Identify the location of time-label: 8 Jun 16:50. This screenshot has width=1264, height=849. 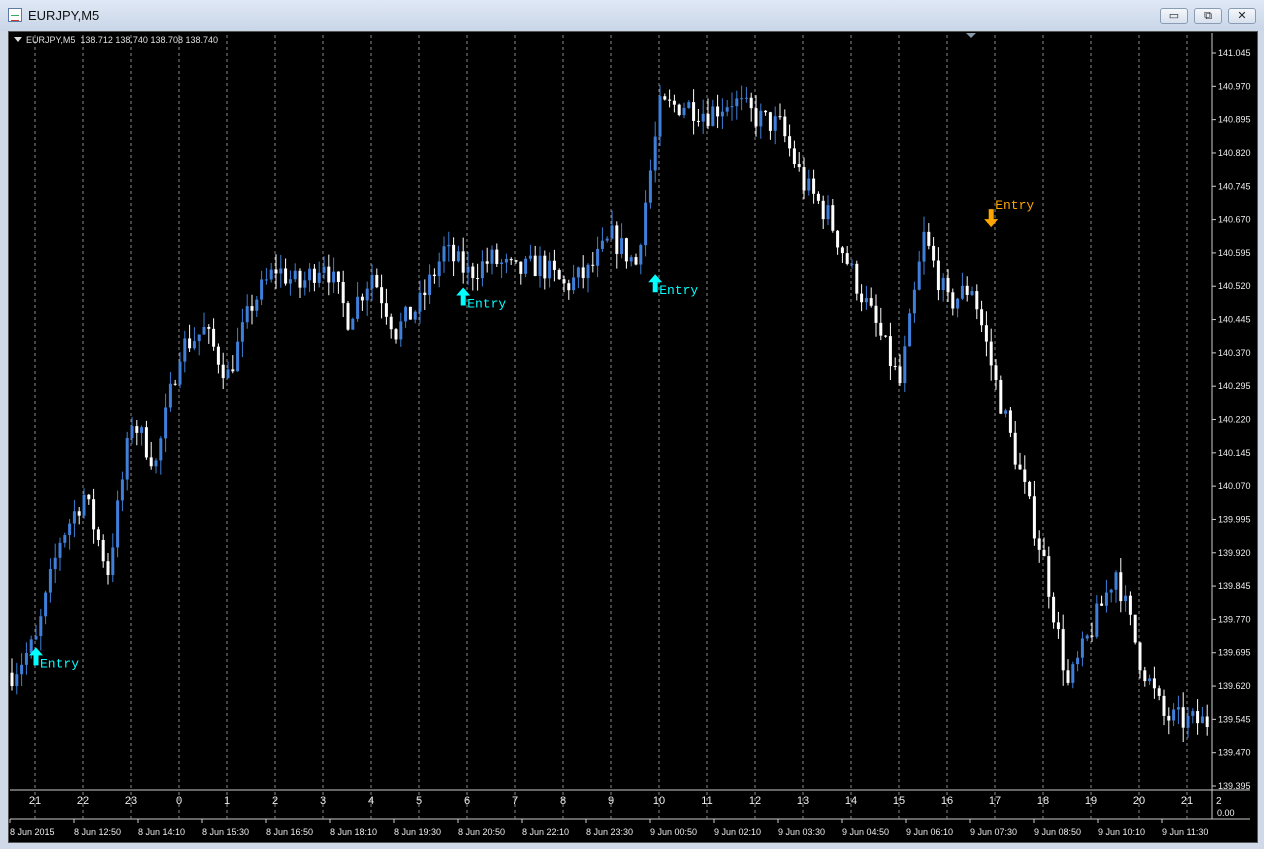
(289, 832).